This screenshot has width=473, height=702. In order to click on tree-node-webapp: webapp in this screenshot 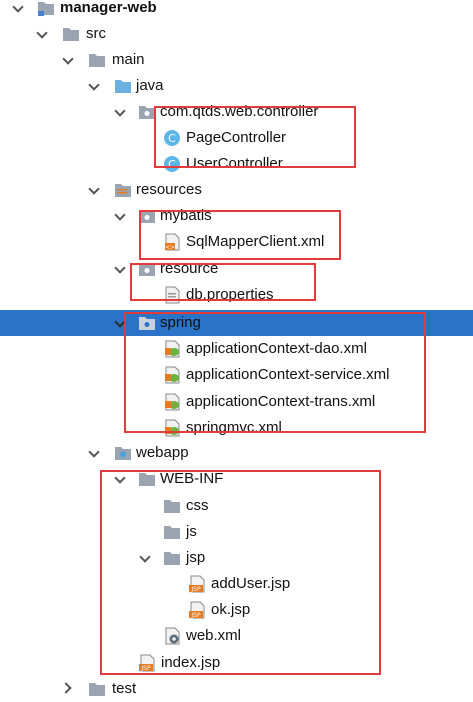, I will do `click(236, 453)`.